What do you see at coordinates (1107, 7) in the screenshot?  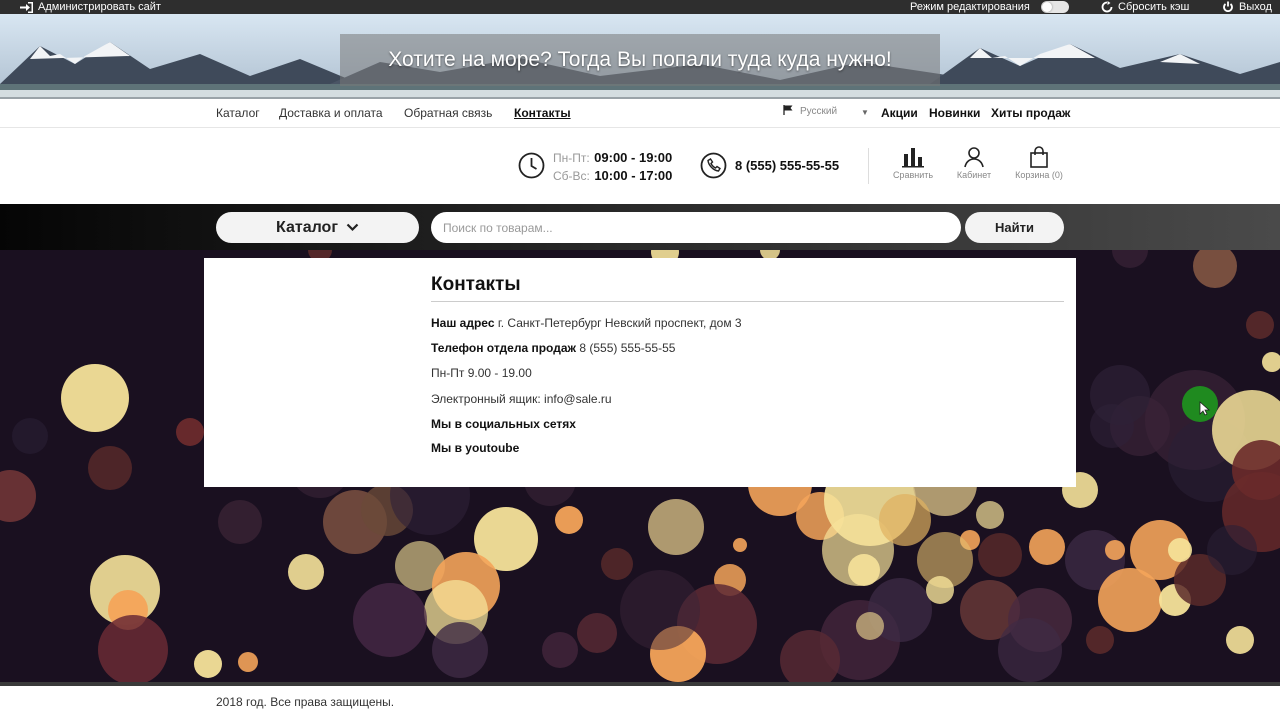 I see `refresh-icon` at bounding box center [1107, 7].